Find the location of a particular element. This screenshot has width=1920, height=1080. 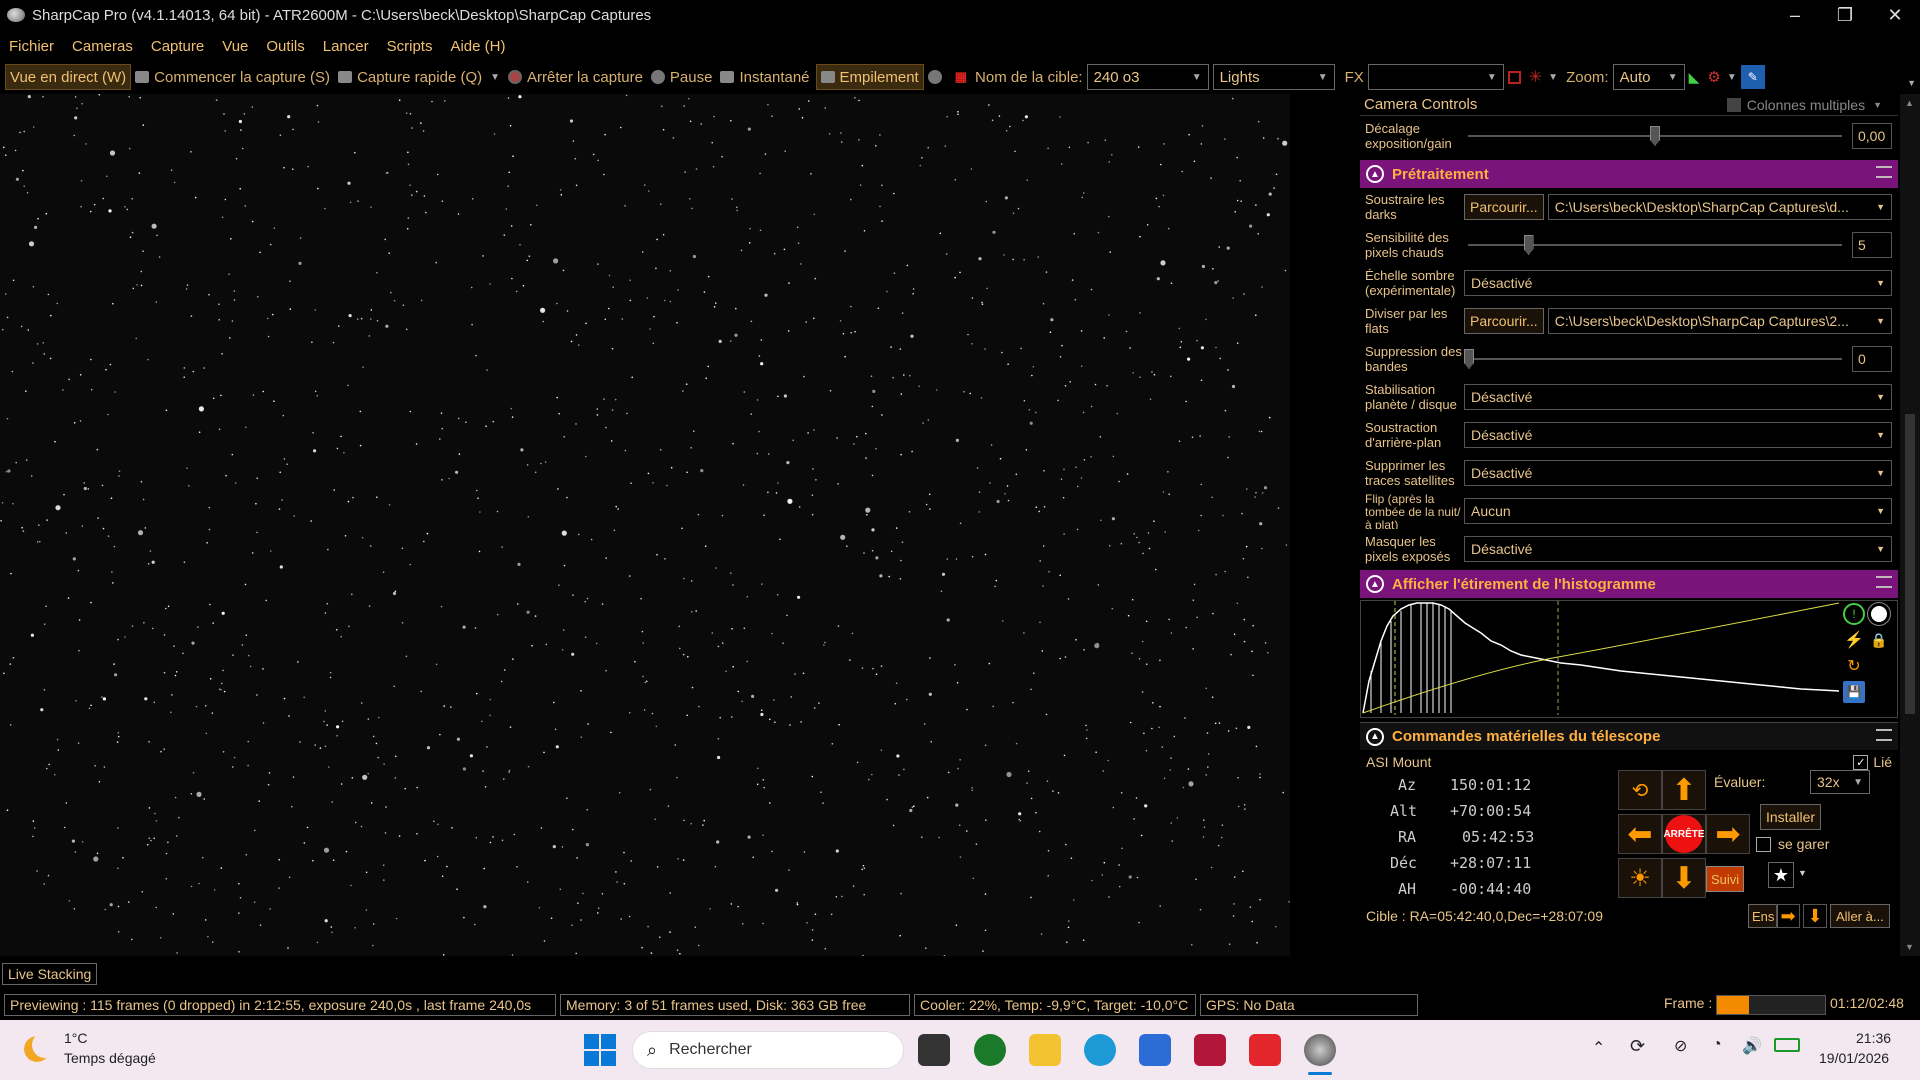

banding-slider is located at coordinates (1655, 359).